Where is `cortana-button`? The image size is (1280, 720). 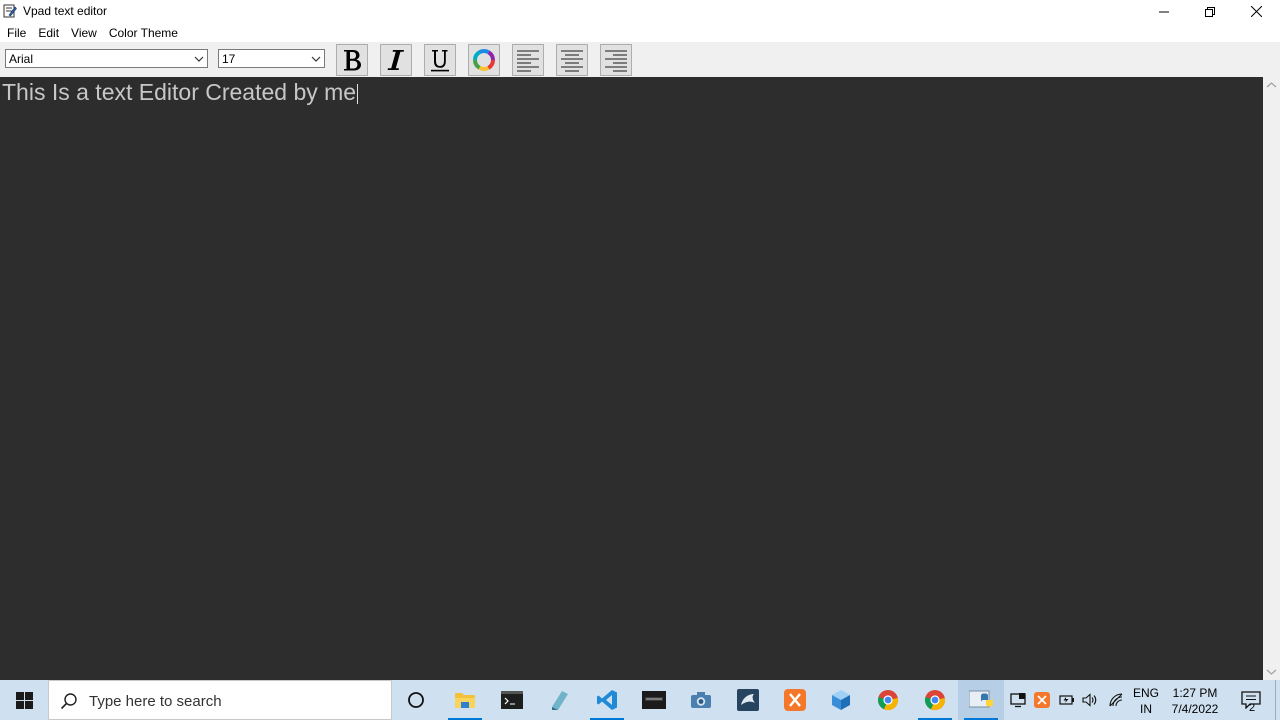 cortana-button is located at coordinates (416, 700).